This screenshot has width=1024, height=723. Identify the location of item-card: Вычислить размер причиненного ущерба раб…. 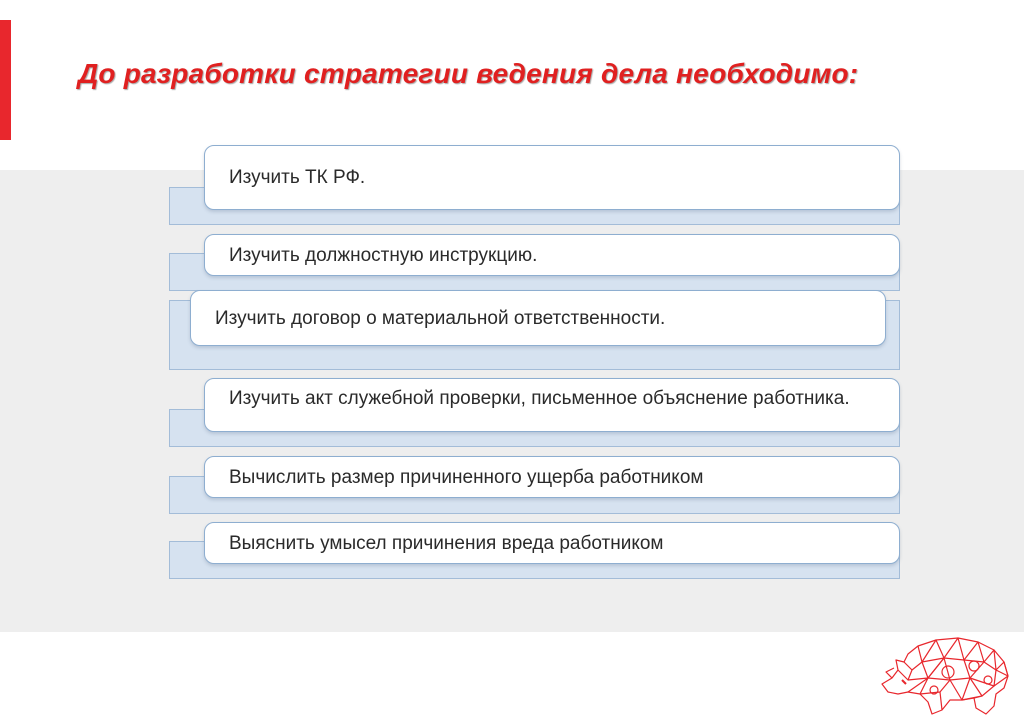
(552, 477).